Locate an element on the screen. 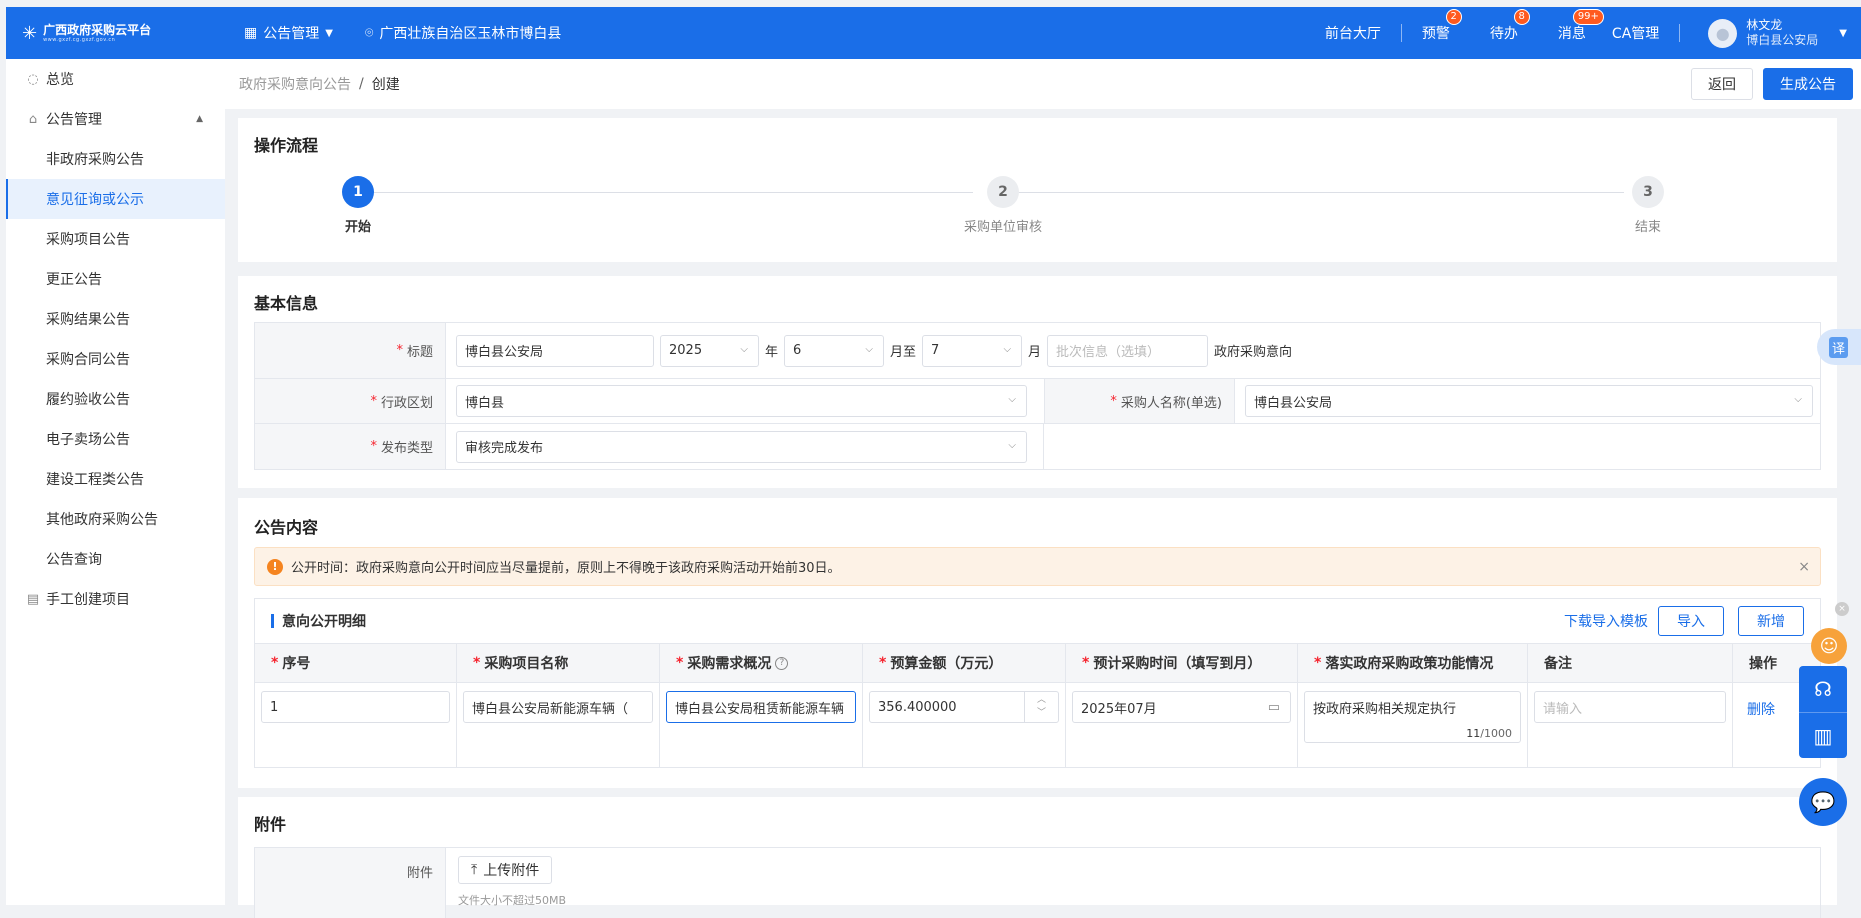 Image resolution: width=1861 pixels, height=918 pixels. sidebar-item-label: 电子卖场公告 is located at coordinates (88, 440).